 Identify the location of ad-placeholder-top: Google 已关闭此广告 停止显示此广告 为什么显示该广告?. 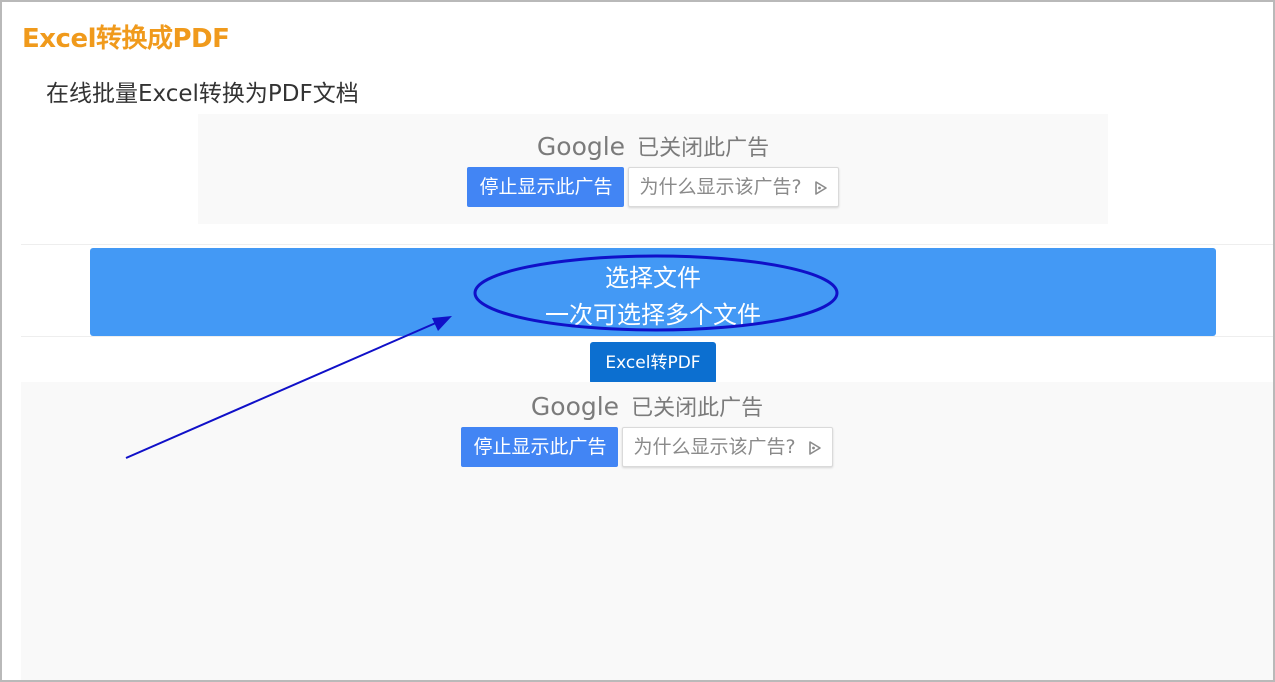
(653, 169).